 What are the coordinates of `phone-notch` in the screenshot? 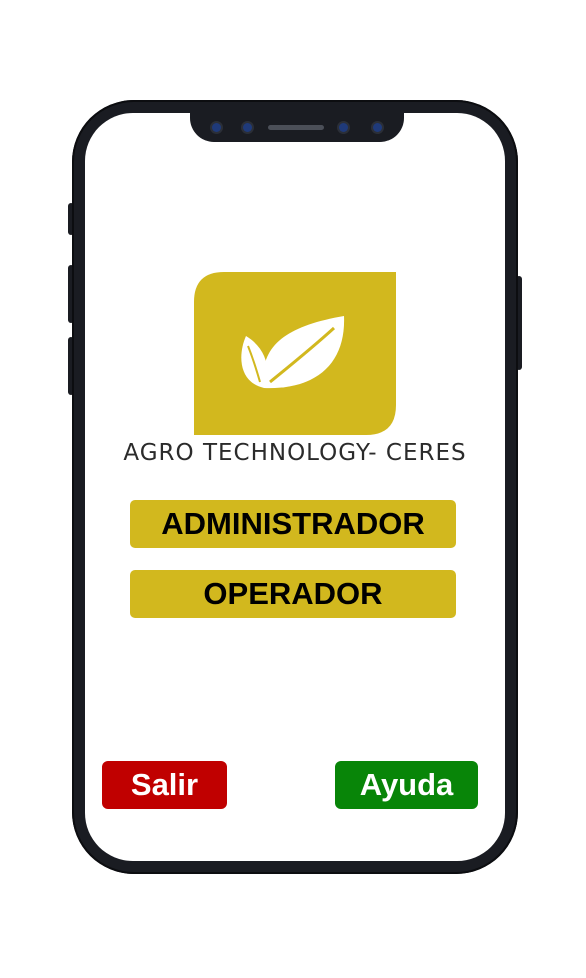 It's located at (297, 123).